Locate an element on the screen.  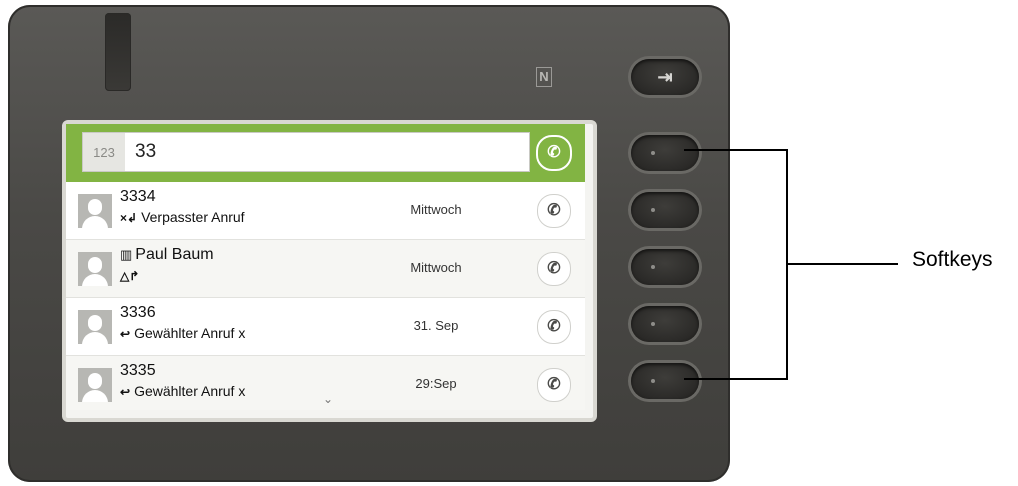
presence-icon: △↱ is located at coordinates (130, 276).